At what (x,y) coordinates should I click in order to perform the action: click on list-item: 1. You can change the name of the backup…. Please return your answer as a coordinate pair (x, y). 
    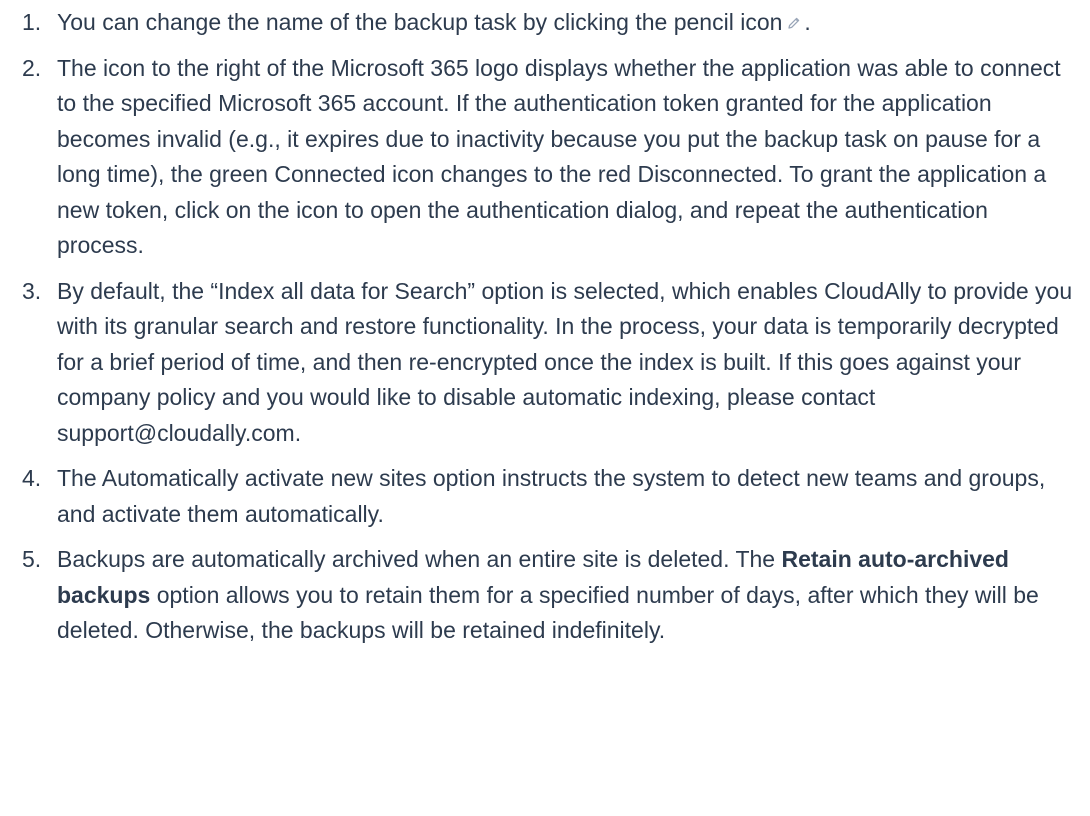
    Looking at the image, I should click on (548, 23).